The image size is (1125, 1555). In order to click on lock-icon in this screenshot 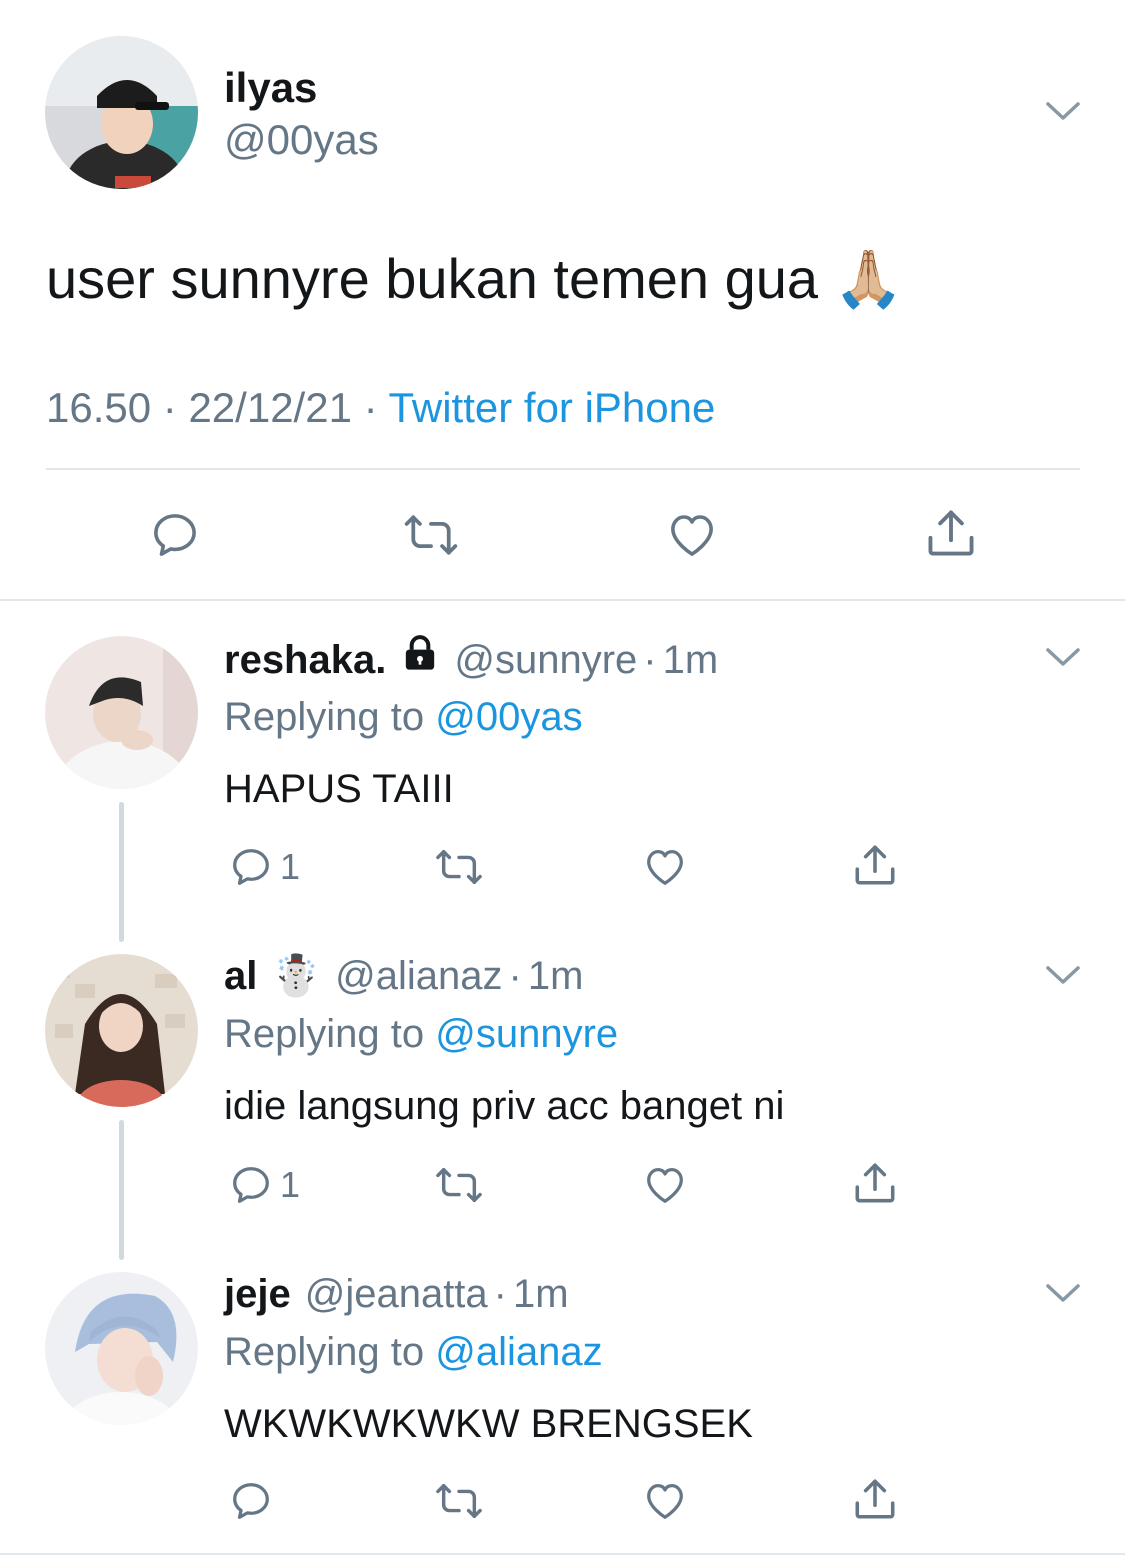, I will do `click(420, 659)`.